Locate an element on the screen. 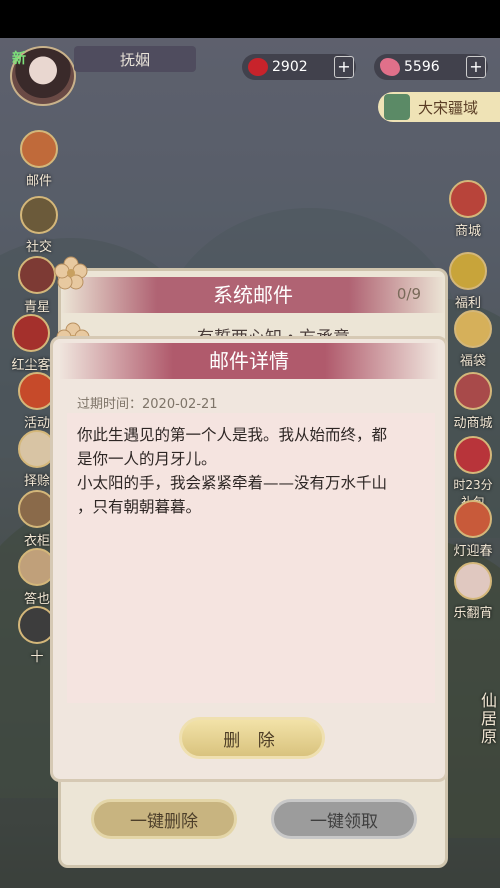 The height and width of the screenshot is (888, 500). flower-decoration-icon is located at coordinates (71, 273).